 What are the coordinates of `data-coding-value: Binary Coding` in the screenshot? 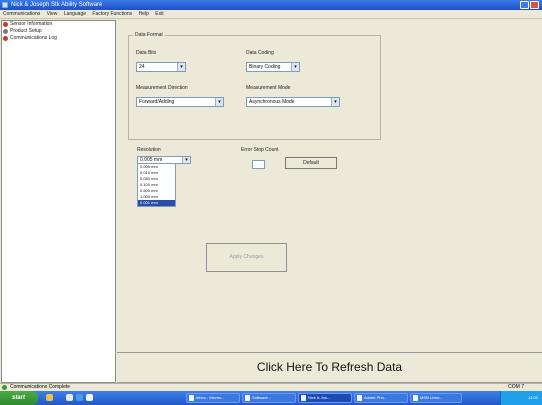 It's located at (265, 67).